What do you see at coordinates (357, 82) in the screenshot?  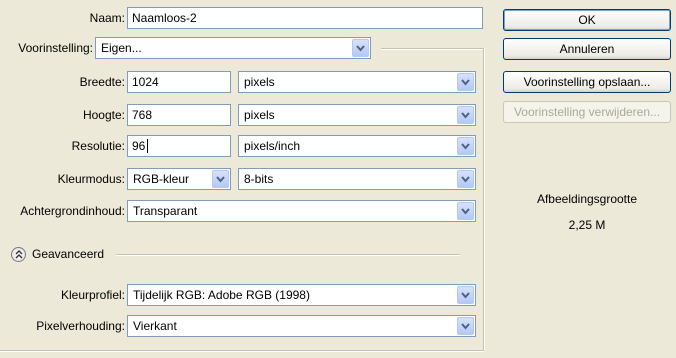 I see `width-unit-select: pixels` at bounding box center [357, 82].